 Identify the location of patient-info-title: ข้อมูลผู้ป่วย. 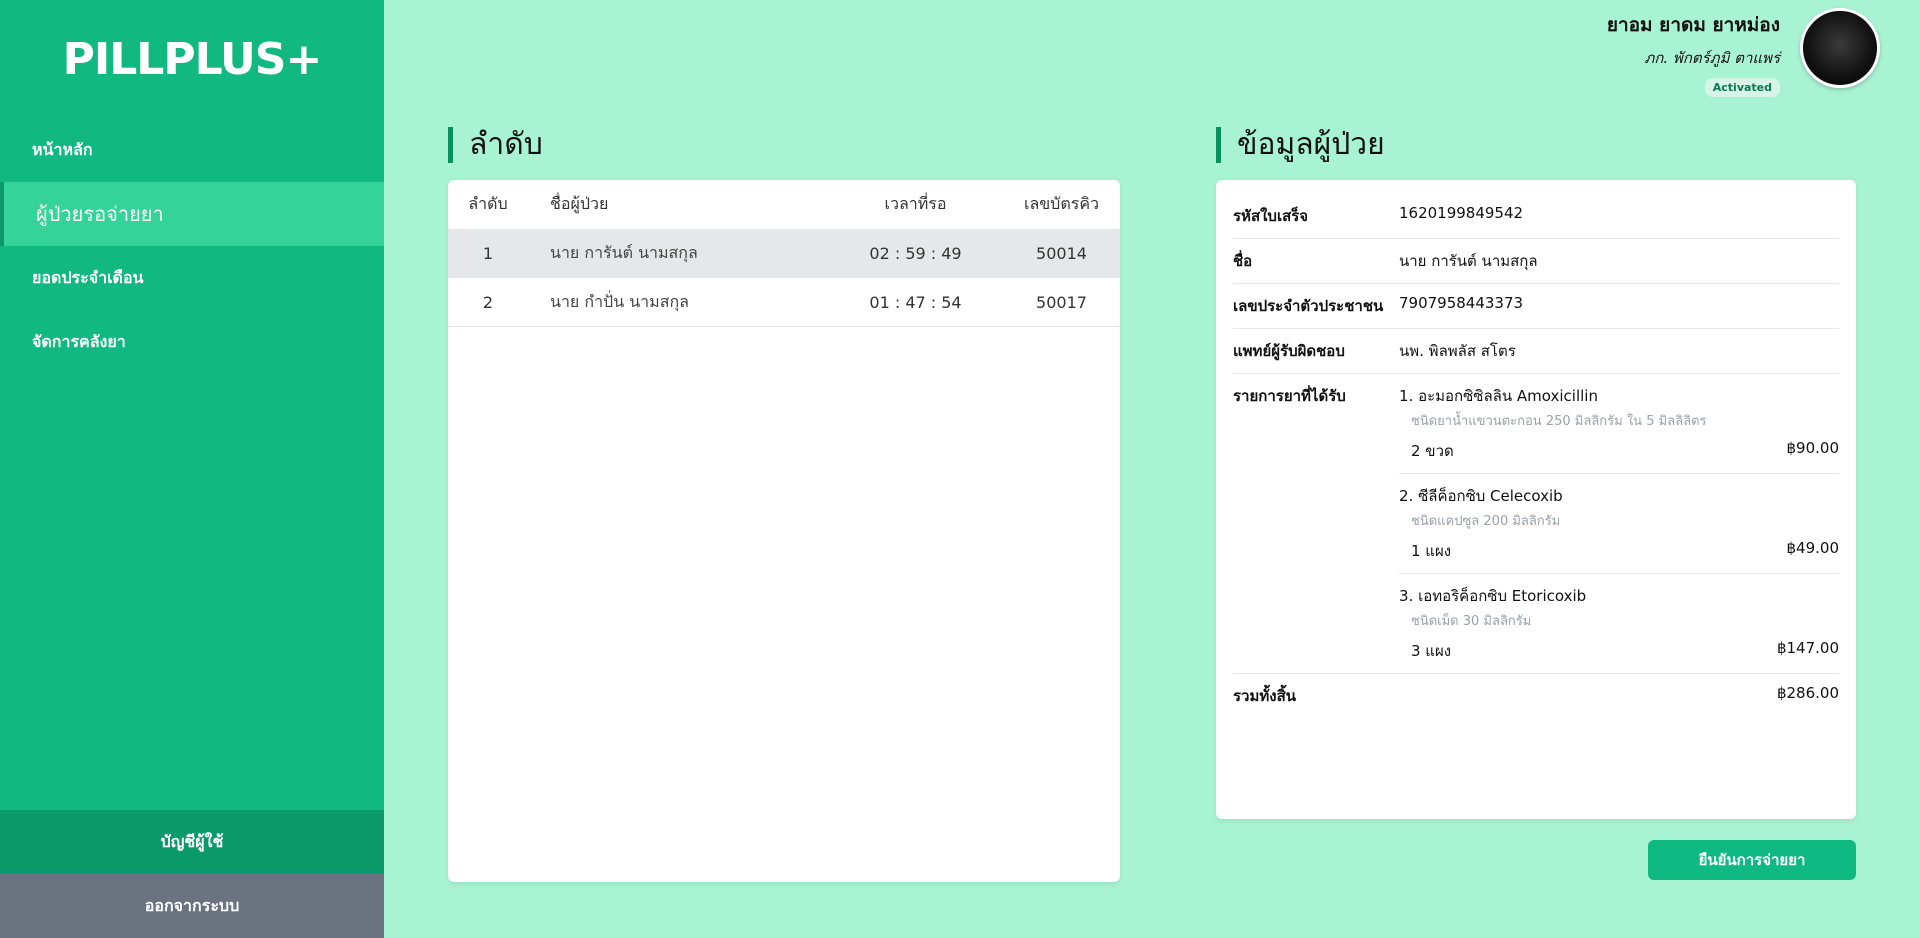
(1300, 145).